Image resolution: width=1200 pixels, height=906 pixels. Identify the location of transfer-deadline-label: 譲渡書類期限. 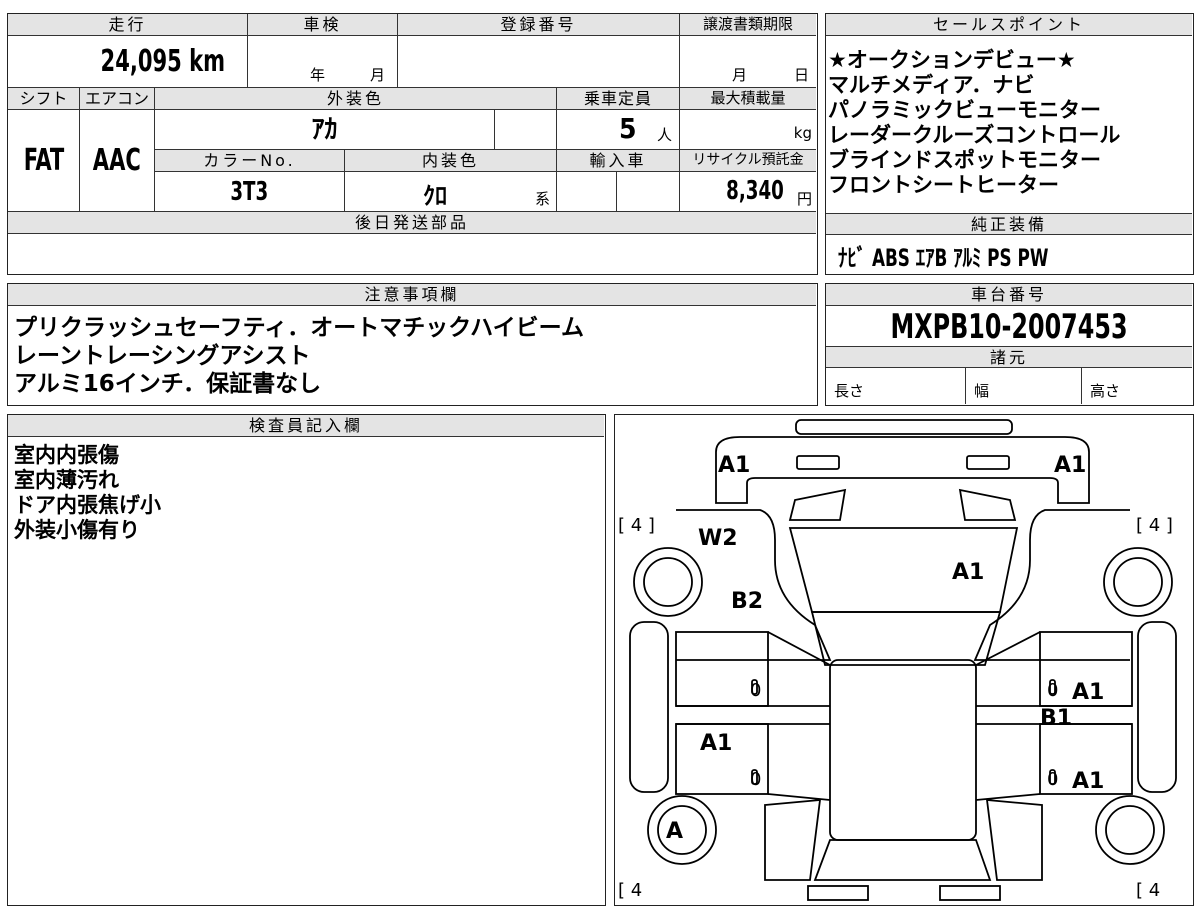
(748, 25).